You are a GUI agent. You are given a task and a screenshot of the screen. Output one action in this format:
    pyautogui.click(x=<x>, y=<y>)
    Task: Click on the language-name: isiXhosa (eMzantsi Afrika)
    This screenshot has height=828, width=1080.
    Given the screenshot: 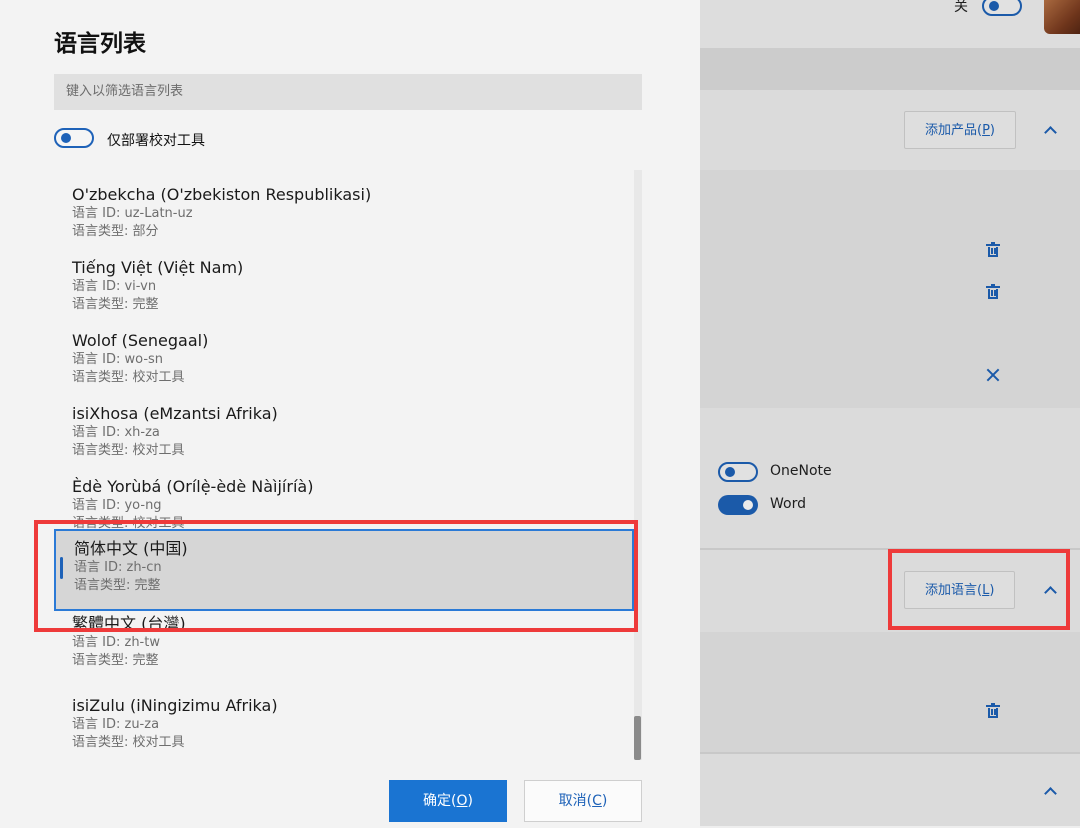 What is the action you would take?
    pyautogui.click(x=175, y=413)
    